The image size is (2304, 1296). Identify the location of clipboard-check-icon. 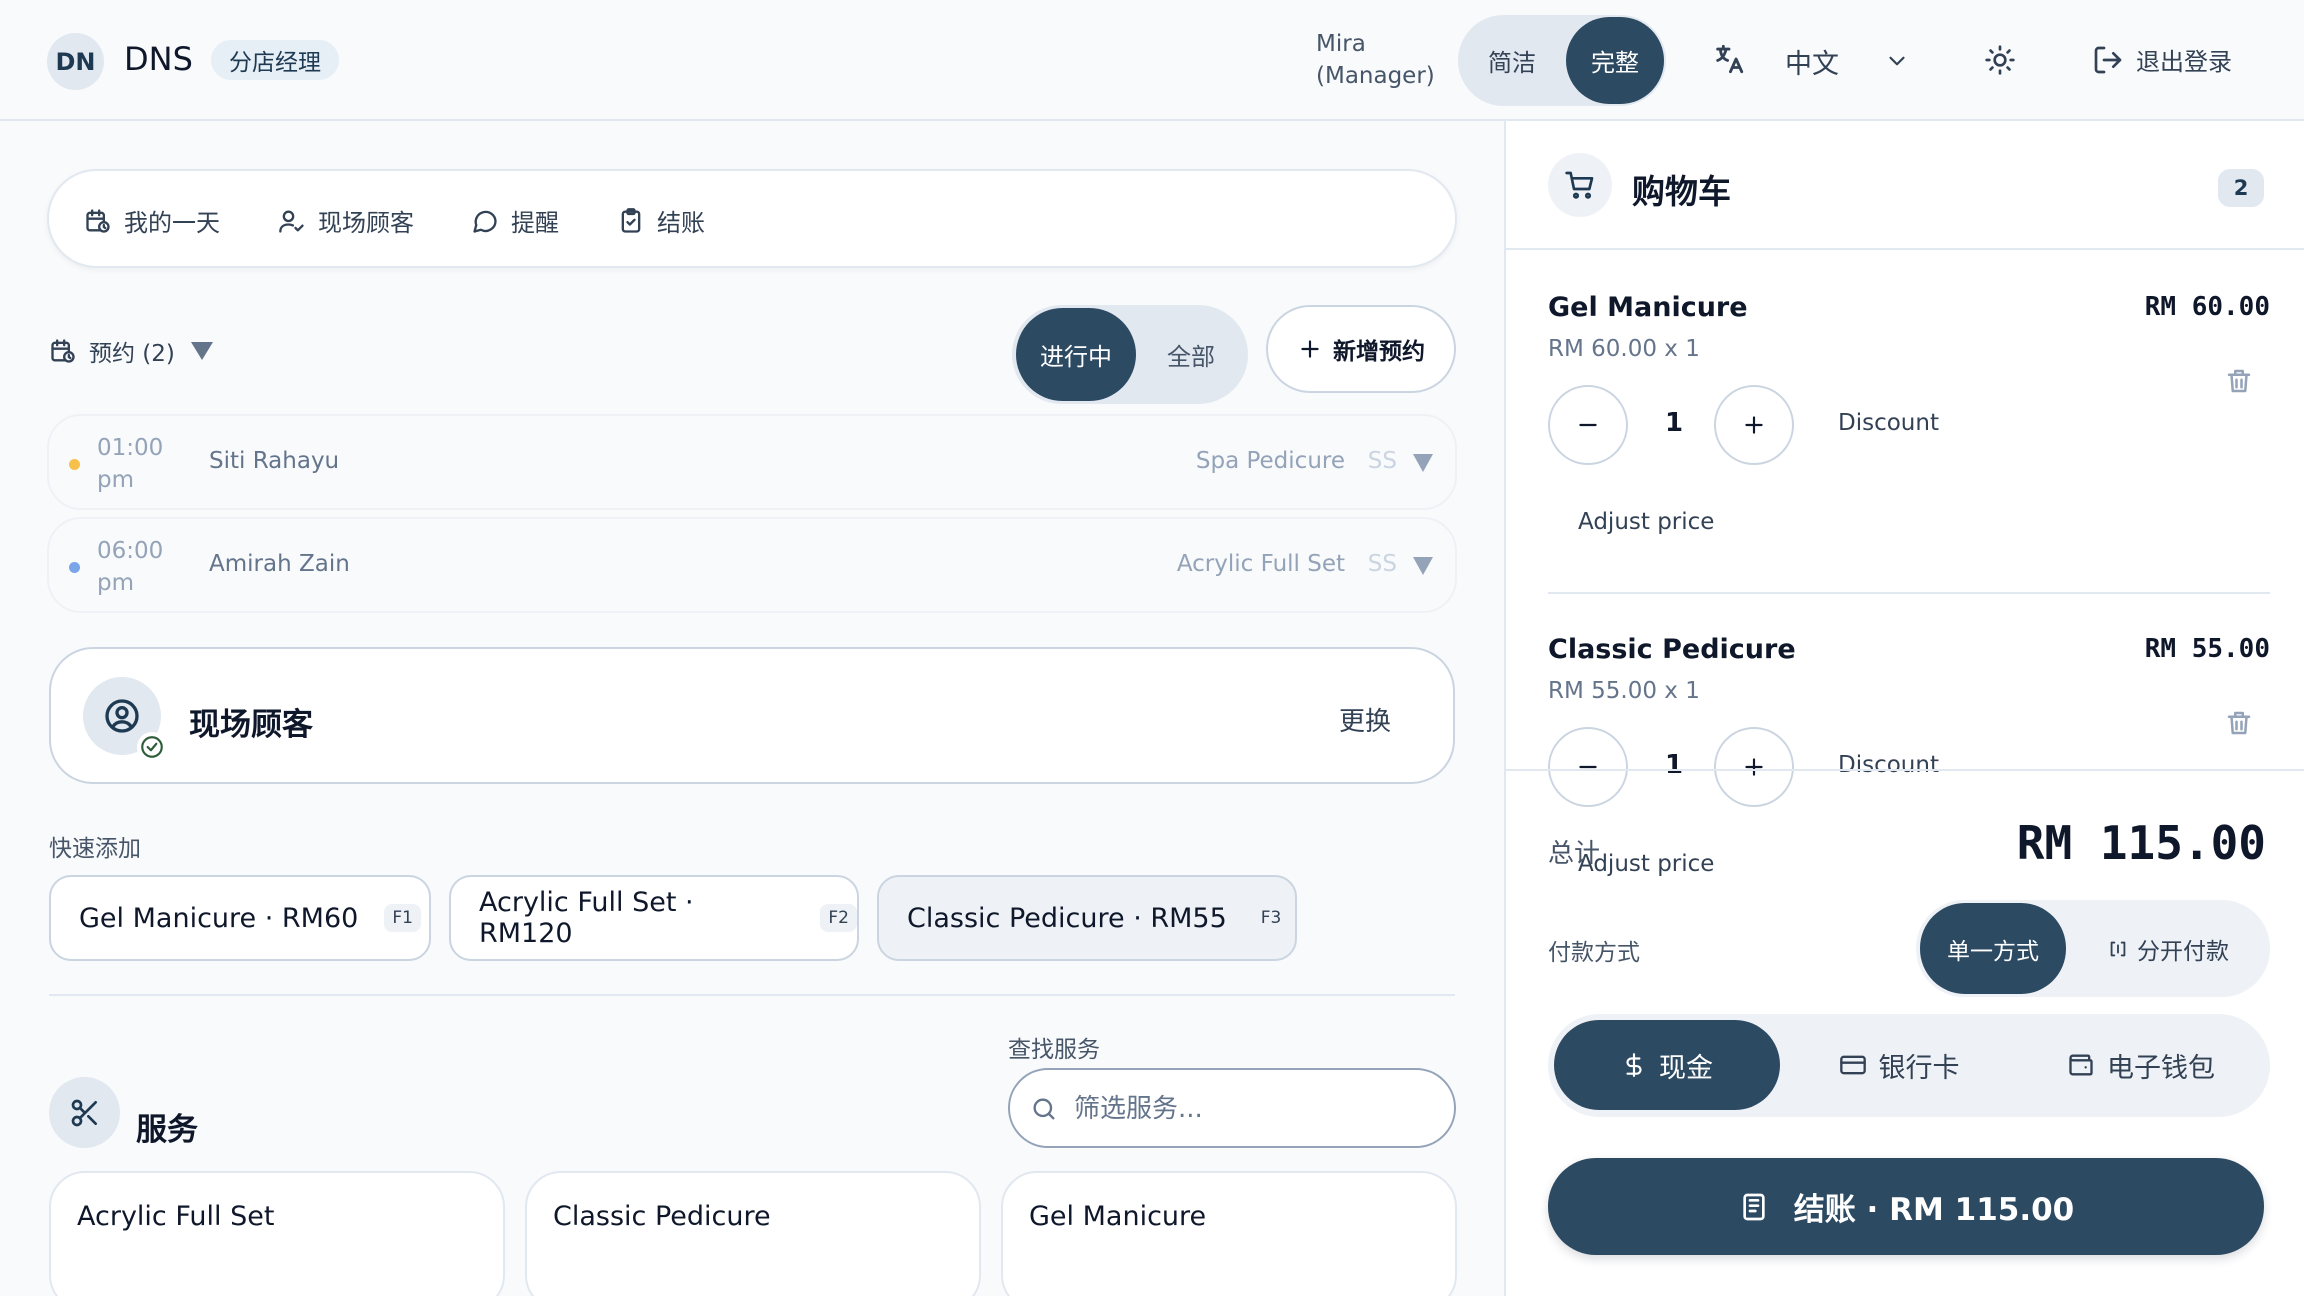
(631, 221).